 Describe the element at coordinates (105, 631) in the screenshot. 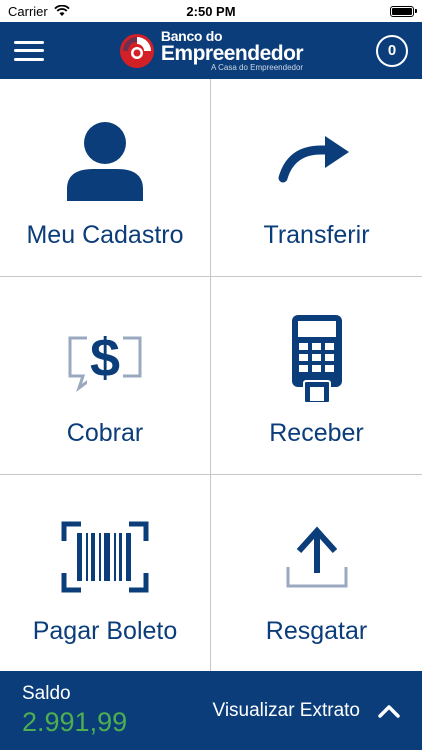

I see `tile-label: Pagar Boleto` at that location.